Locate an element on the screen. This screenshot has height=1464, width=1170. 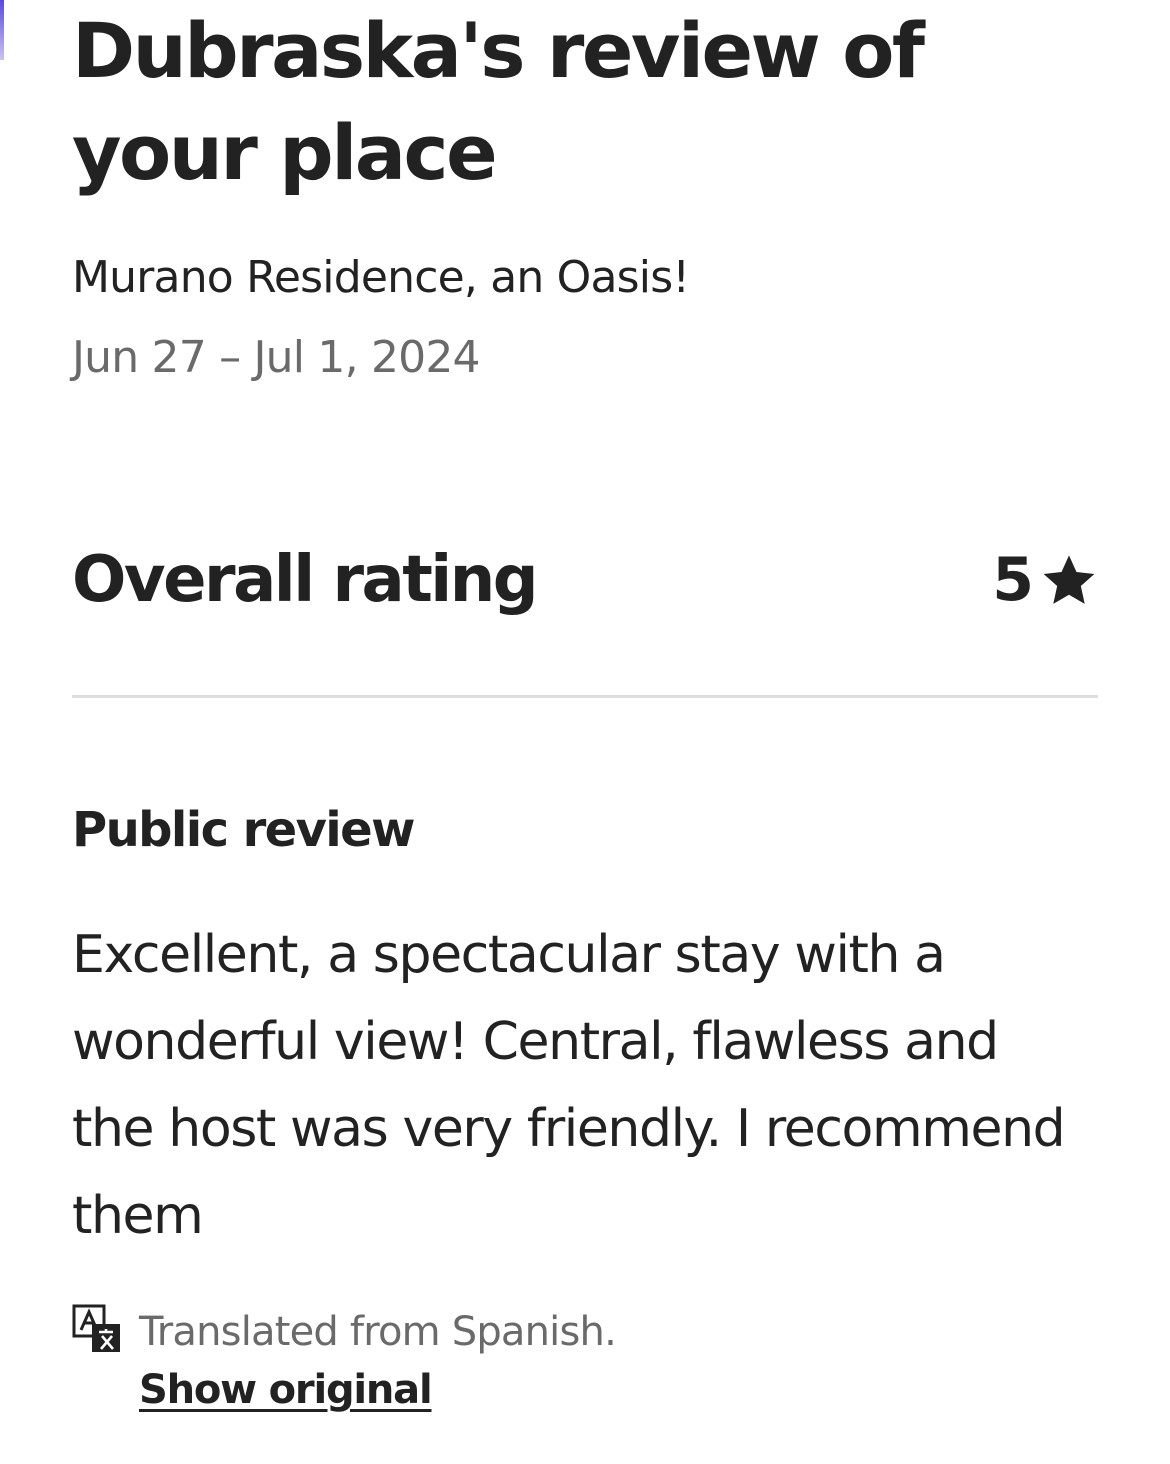
stay-dates: Jun 27 – Jul 1, 2024 is located at coordinates (276, 357).